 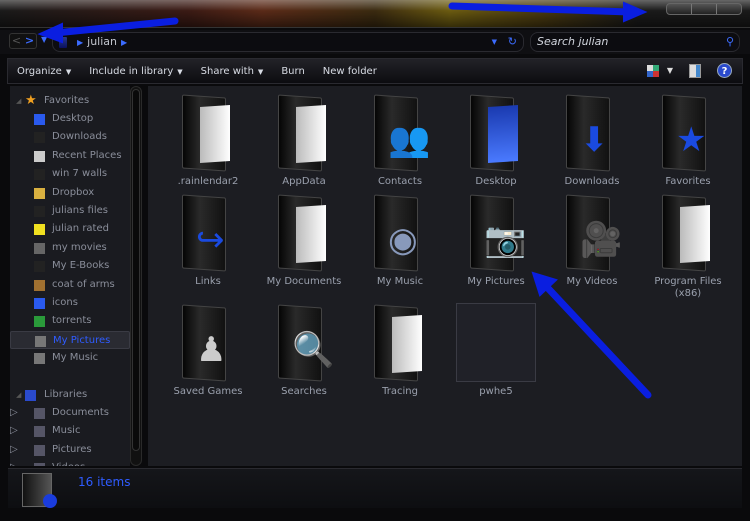 What do you see at coordinates (400, 133) in the screenshot?
I see `contacts-icon: 👥` at bounding box center [400, 133].